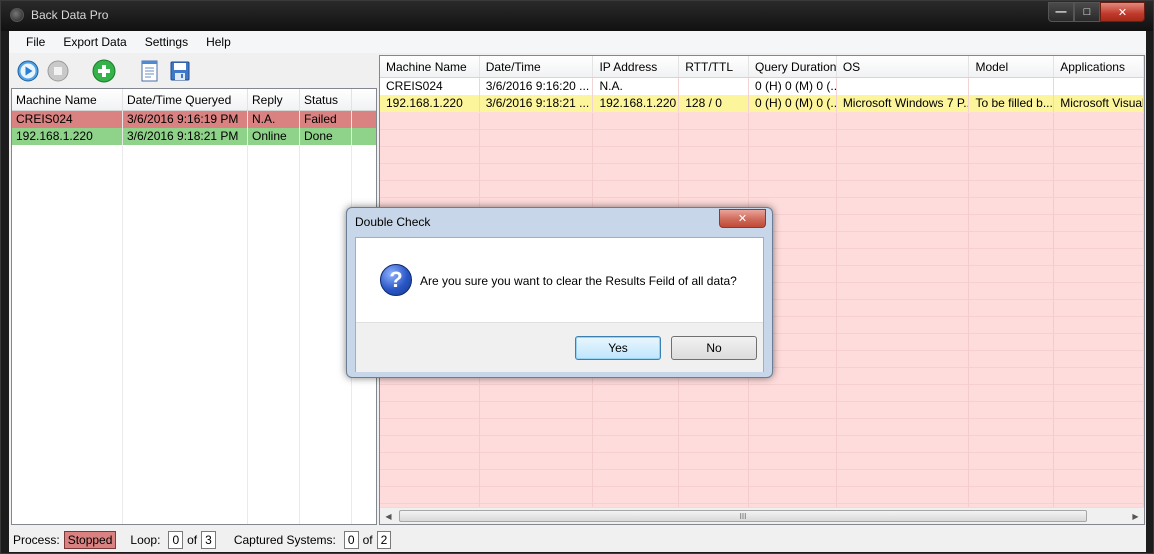  I want to click on minimize-button: —, so click(1061, 12).